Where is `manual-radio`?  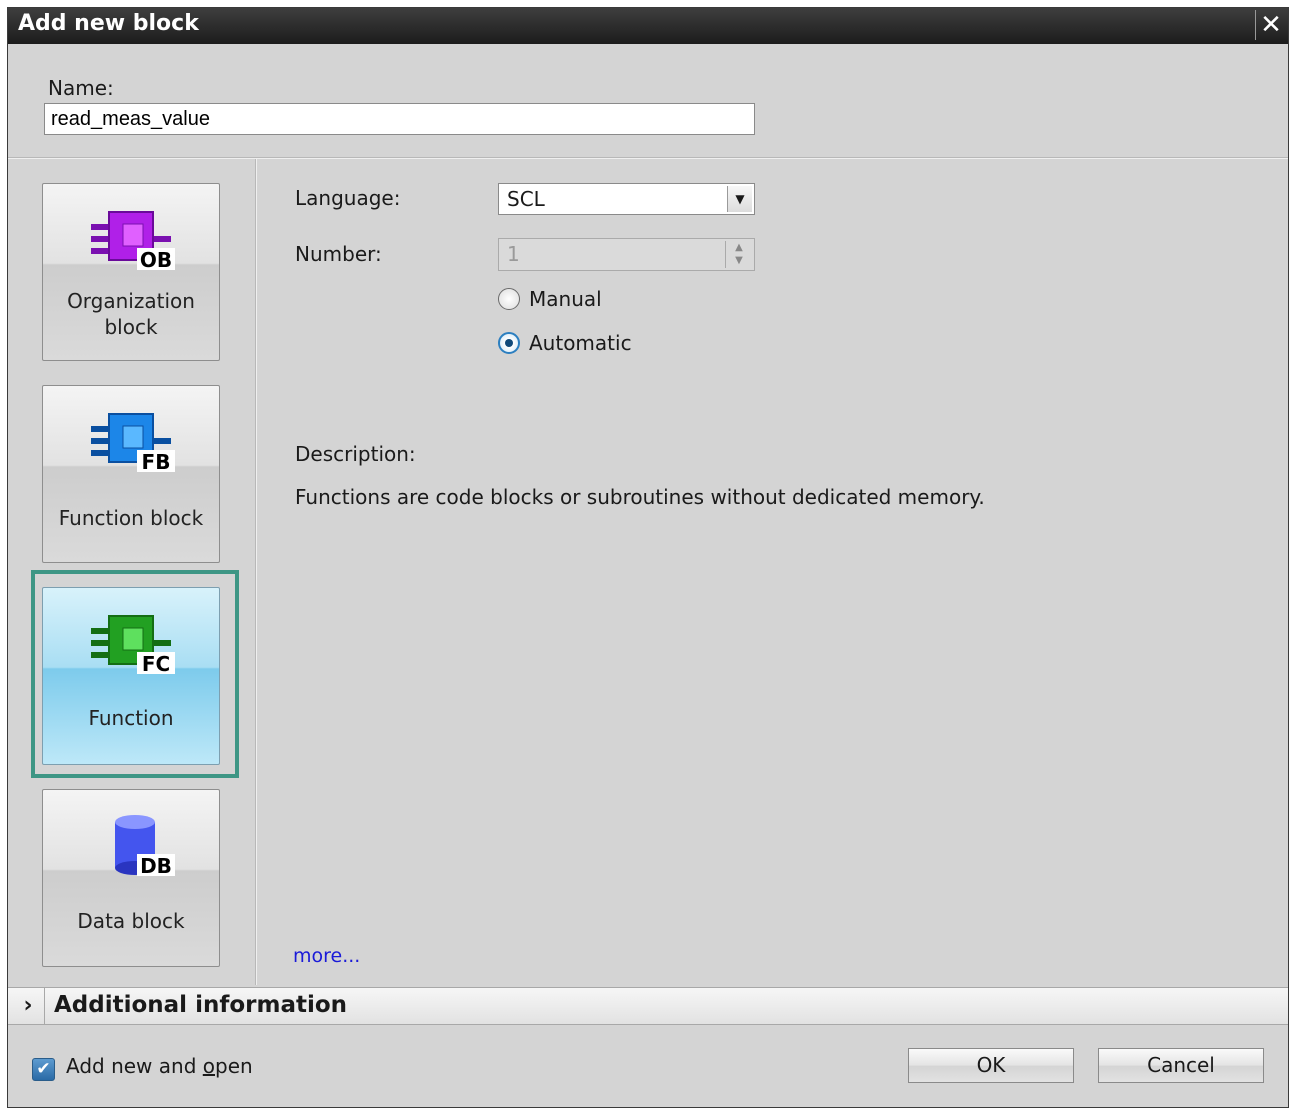
manual-radio is located at coordinates (509, 299).